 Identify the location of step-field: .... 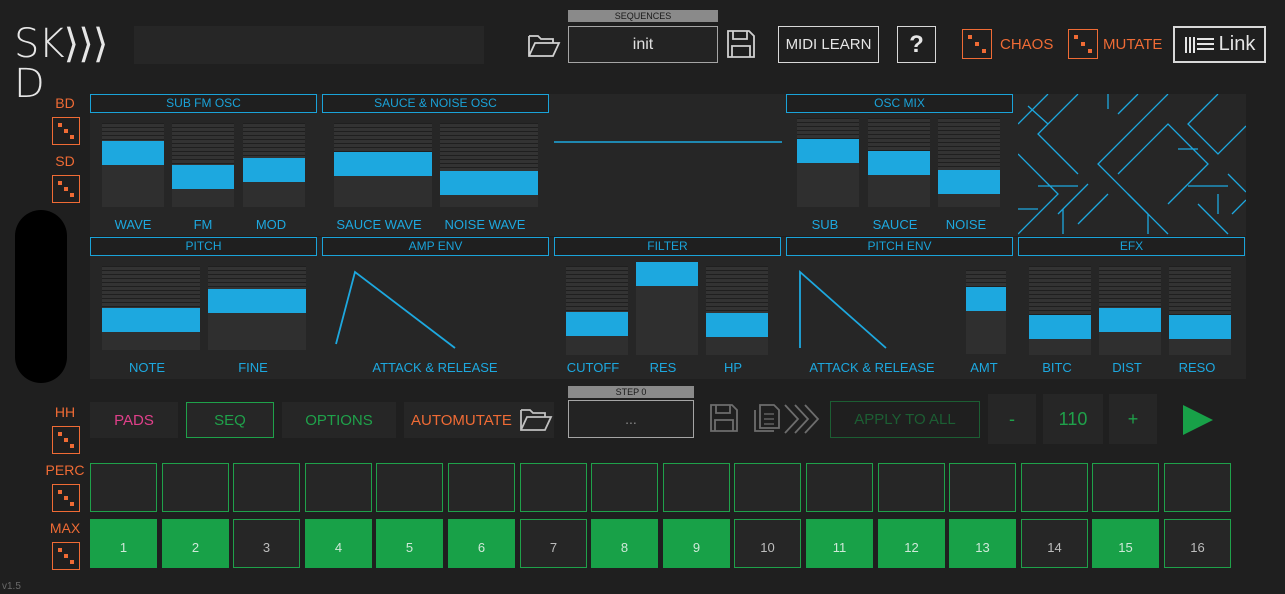
(631, 419).